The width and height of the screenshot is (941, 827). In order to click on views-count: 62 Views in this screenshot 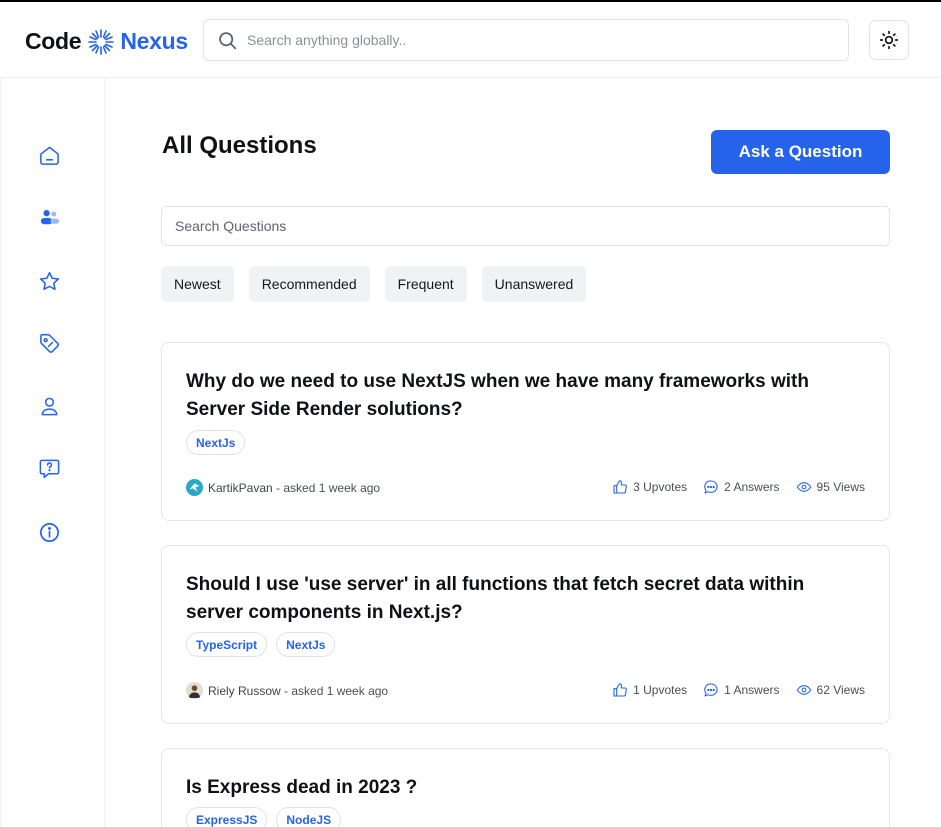, I will do `click(840, 690)`.